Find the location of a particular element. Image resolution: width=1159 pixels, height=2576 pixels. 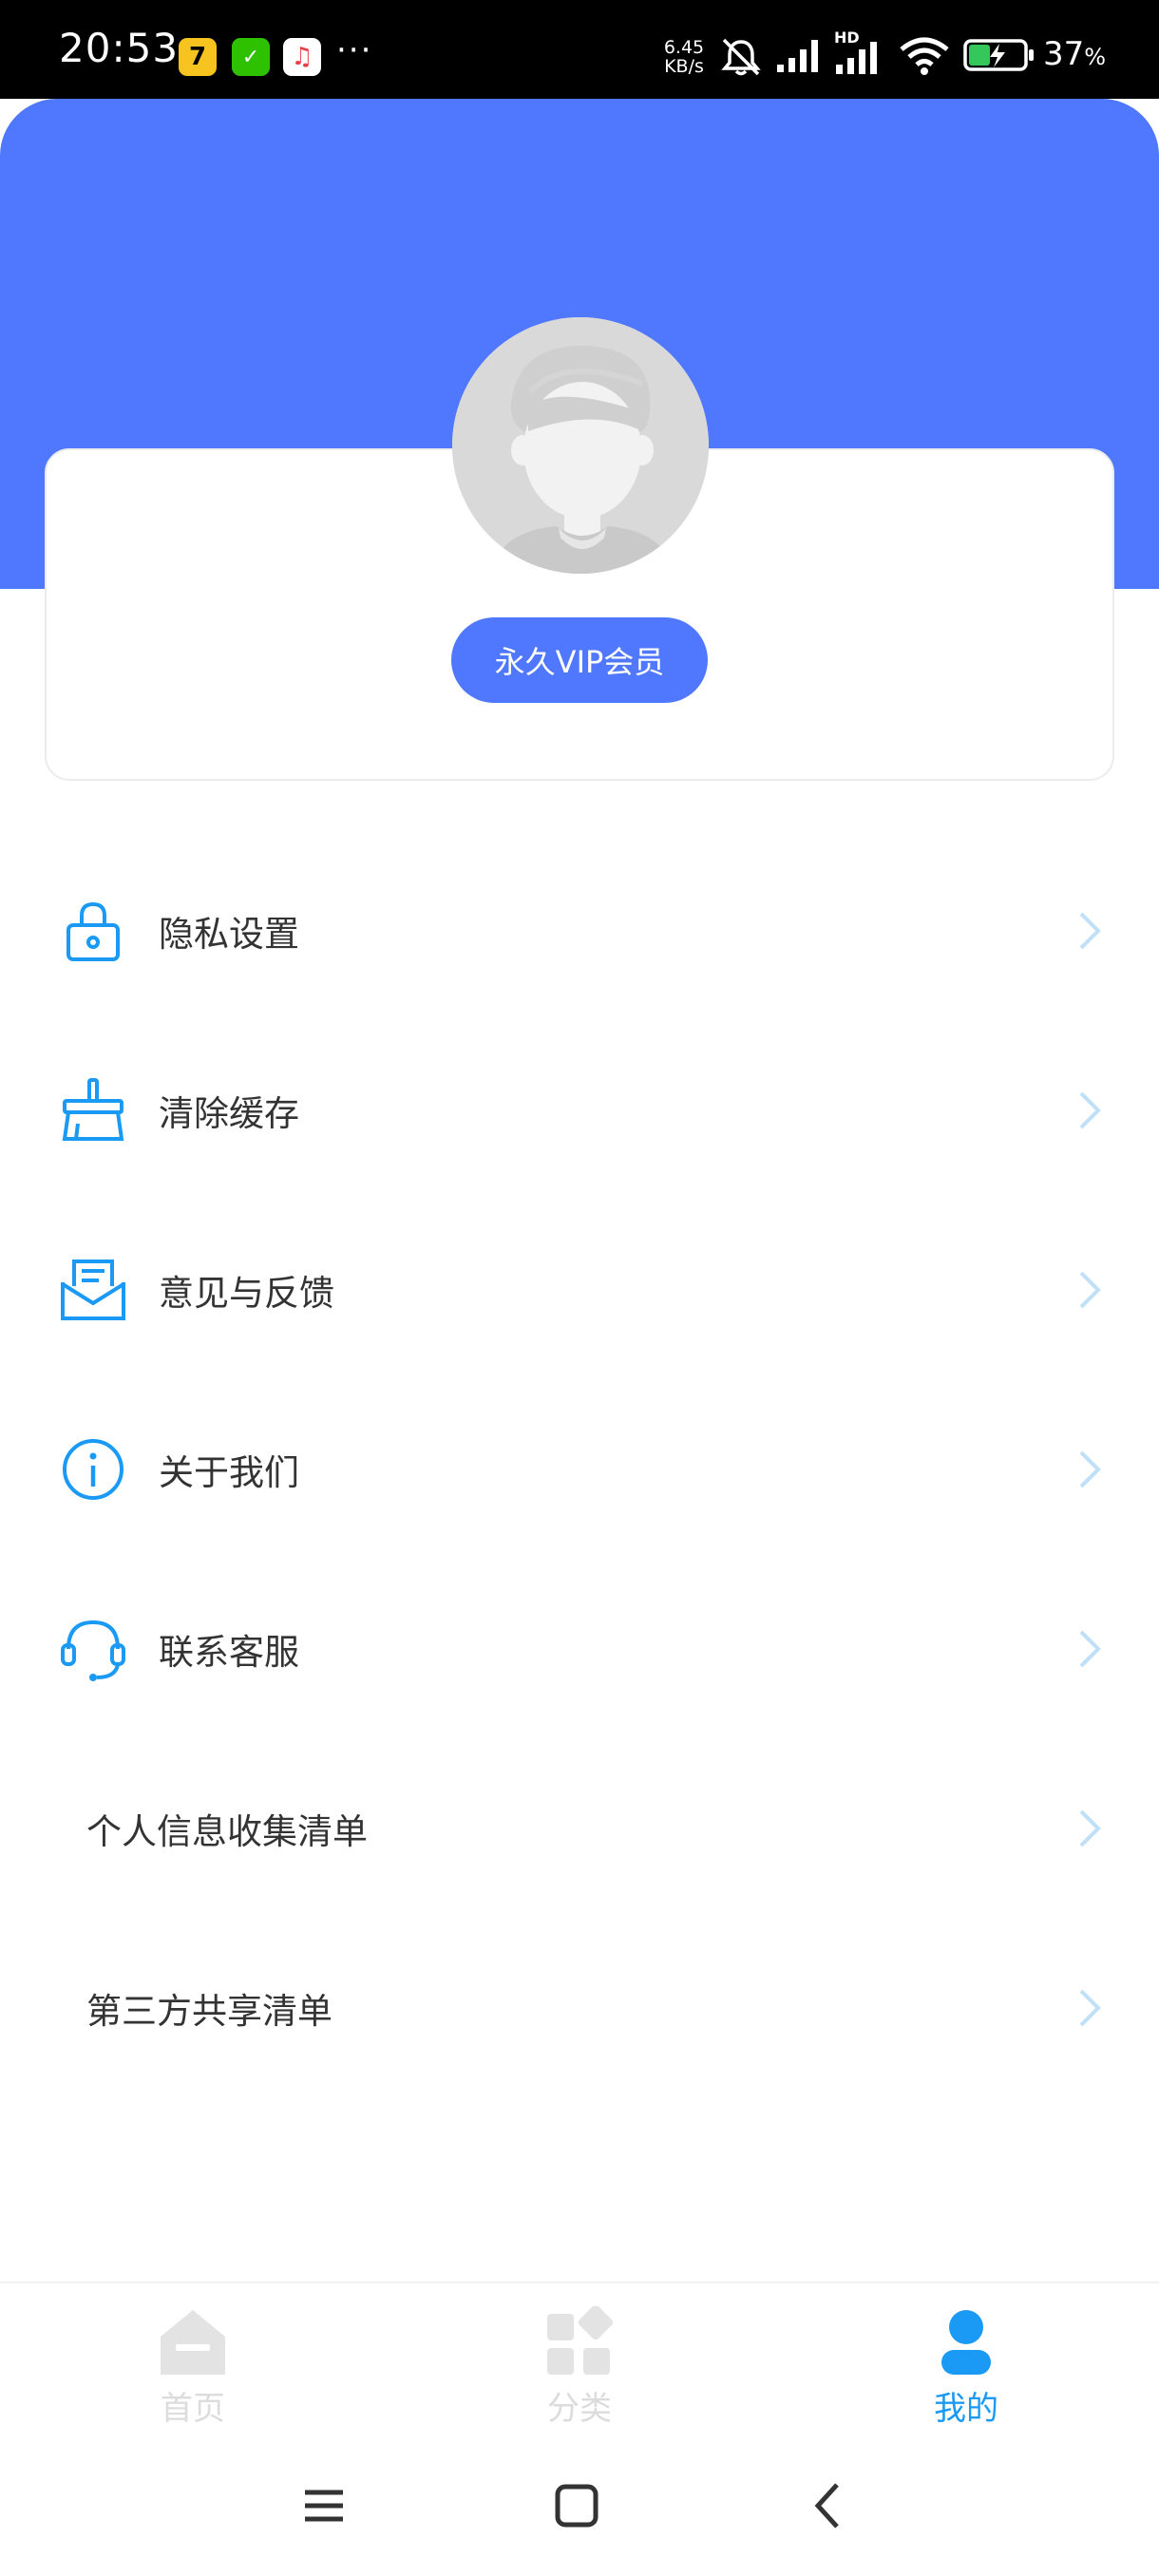

avatar is located at coordinates (580, 445).